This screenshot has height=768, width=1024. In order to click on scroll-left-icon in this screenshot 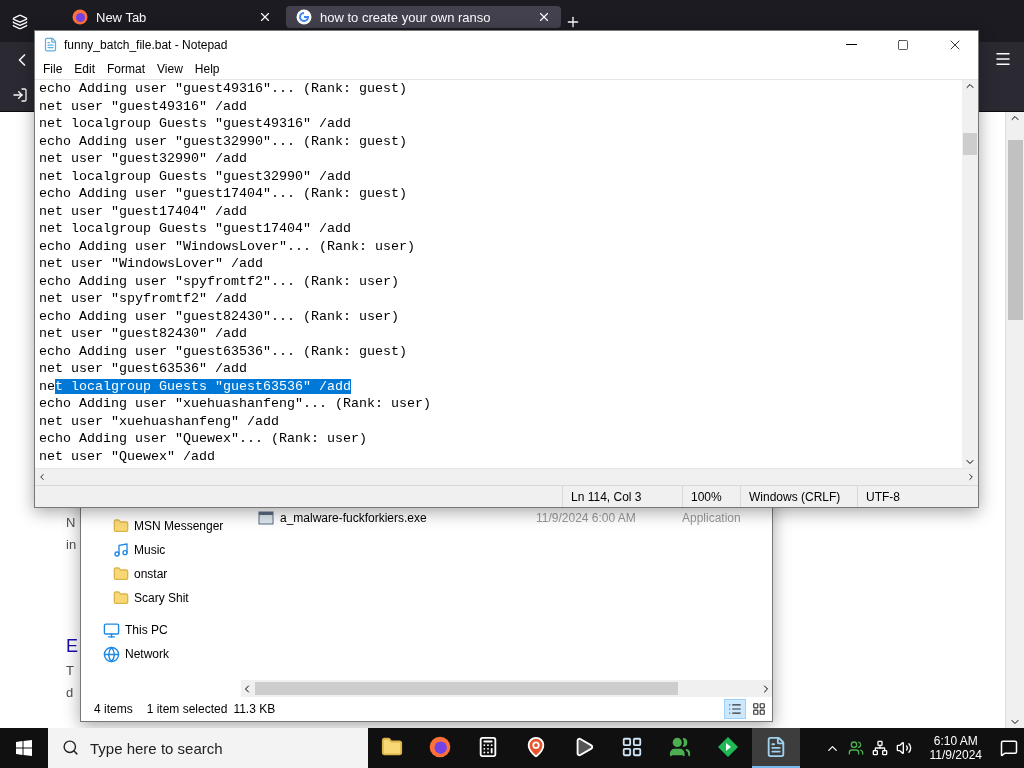, I will do `click(42, 477)`.